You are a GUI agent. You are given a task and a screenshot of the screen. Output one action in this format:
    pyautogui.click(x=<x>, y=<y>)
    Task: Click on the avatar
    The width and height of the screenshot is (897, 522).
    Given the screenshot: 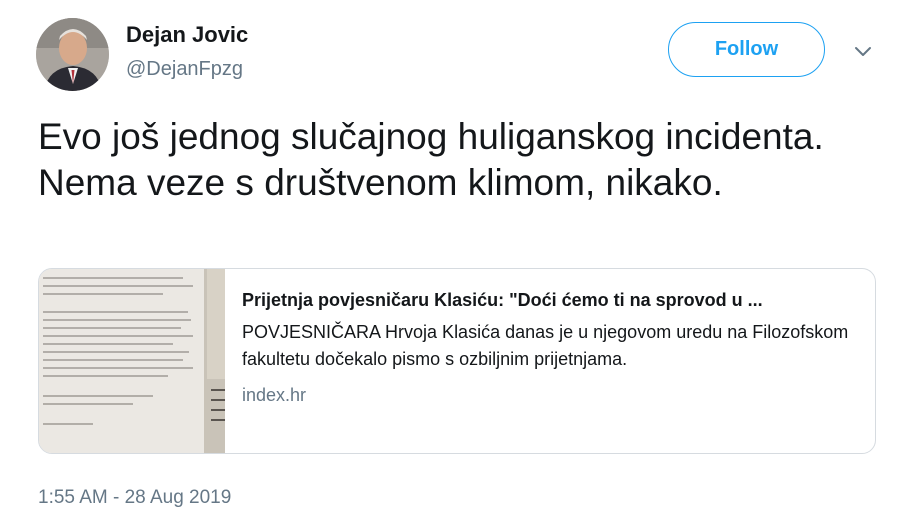 What is the action you would take?
    pyautogui.click(x=72, y=54)
    